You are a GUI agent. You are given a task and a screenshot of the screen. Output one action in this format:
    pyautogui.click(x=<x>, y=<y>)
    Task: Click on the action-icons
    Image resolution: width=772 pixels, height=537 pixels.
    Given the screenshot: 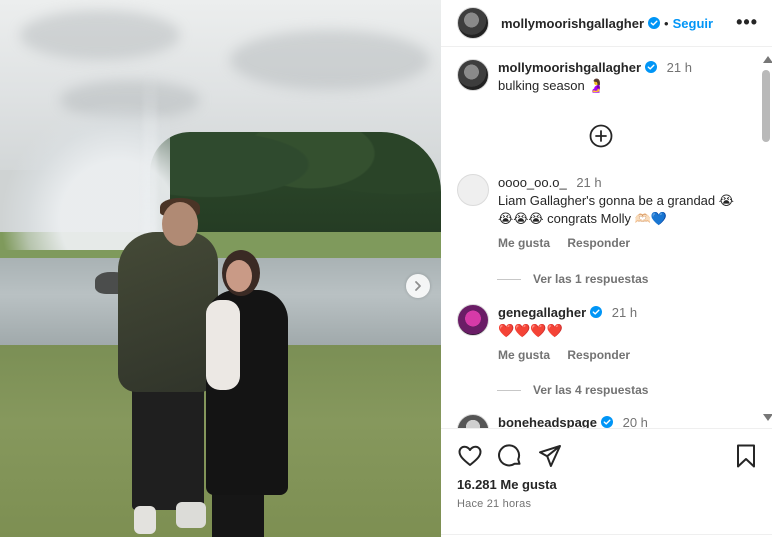 What is the action you would take?
    pyautogui.click(x=510, y=456)
    